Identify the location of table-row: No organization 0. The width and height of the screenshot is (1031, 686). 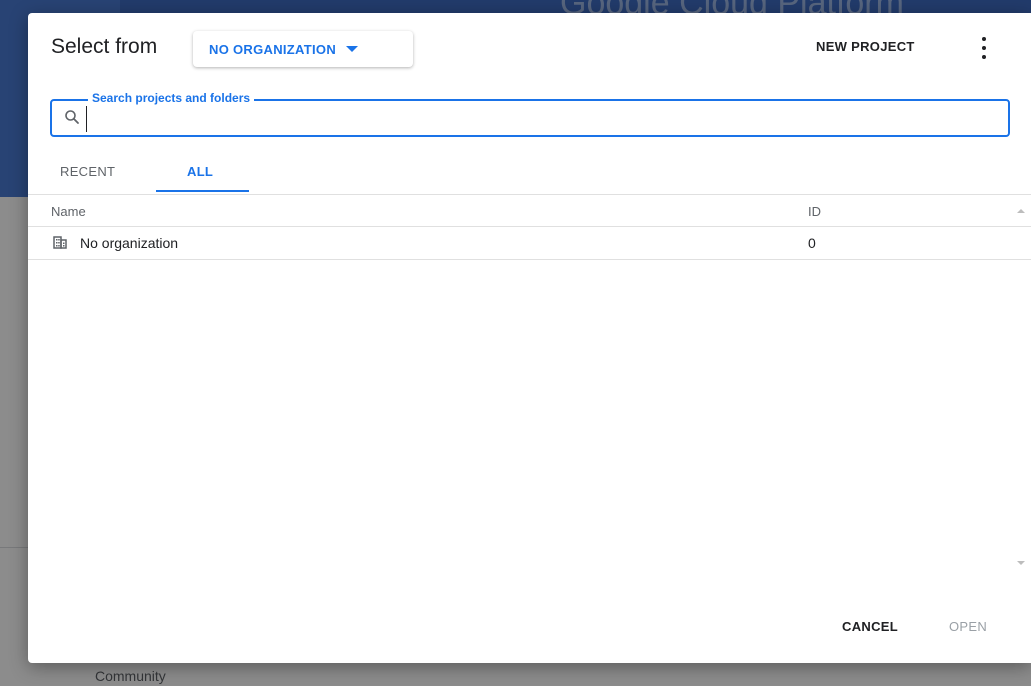
(529, 243).